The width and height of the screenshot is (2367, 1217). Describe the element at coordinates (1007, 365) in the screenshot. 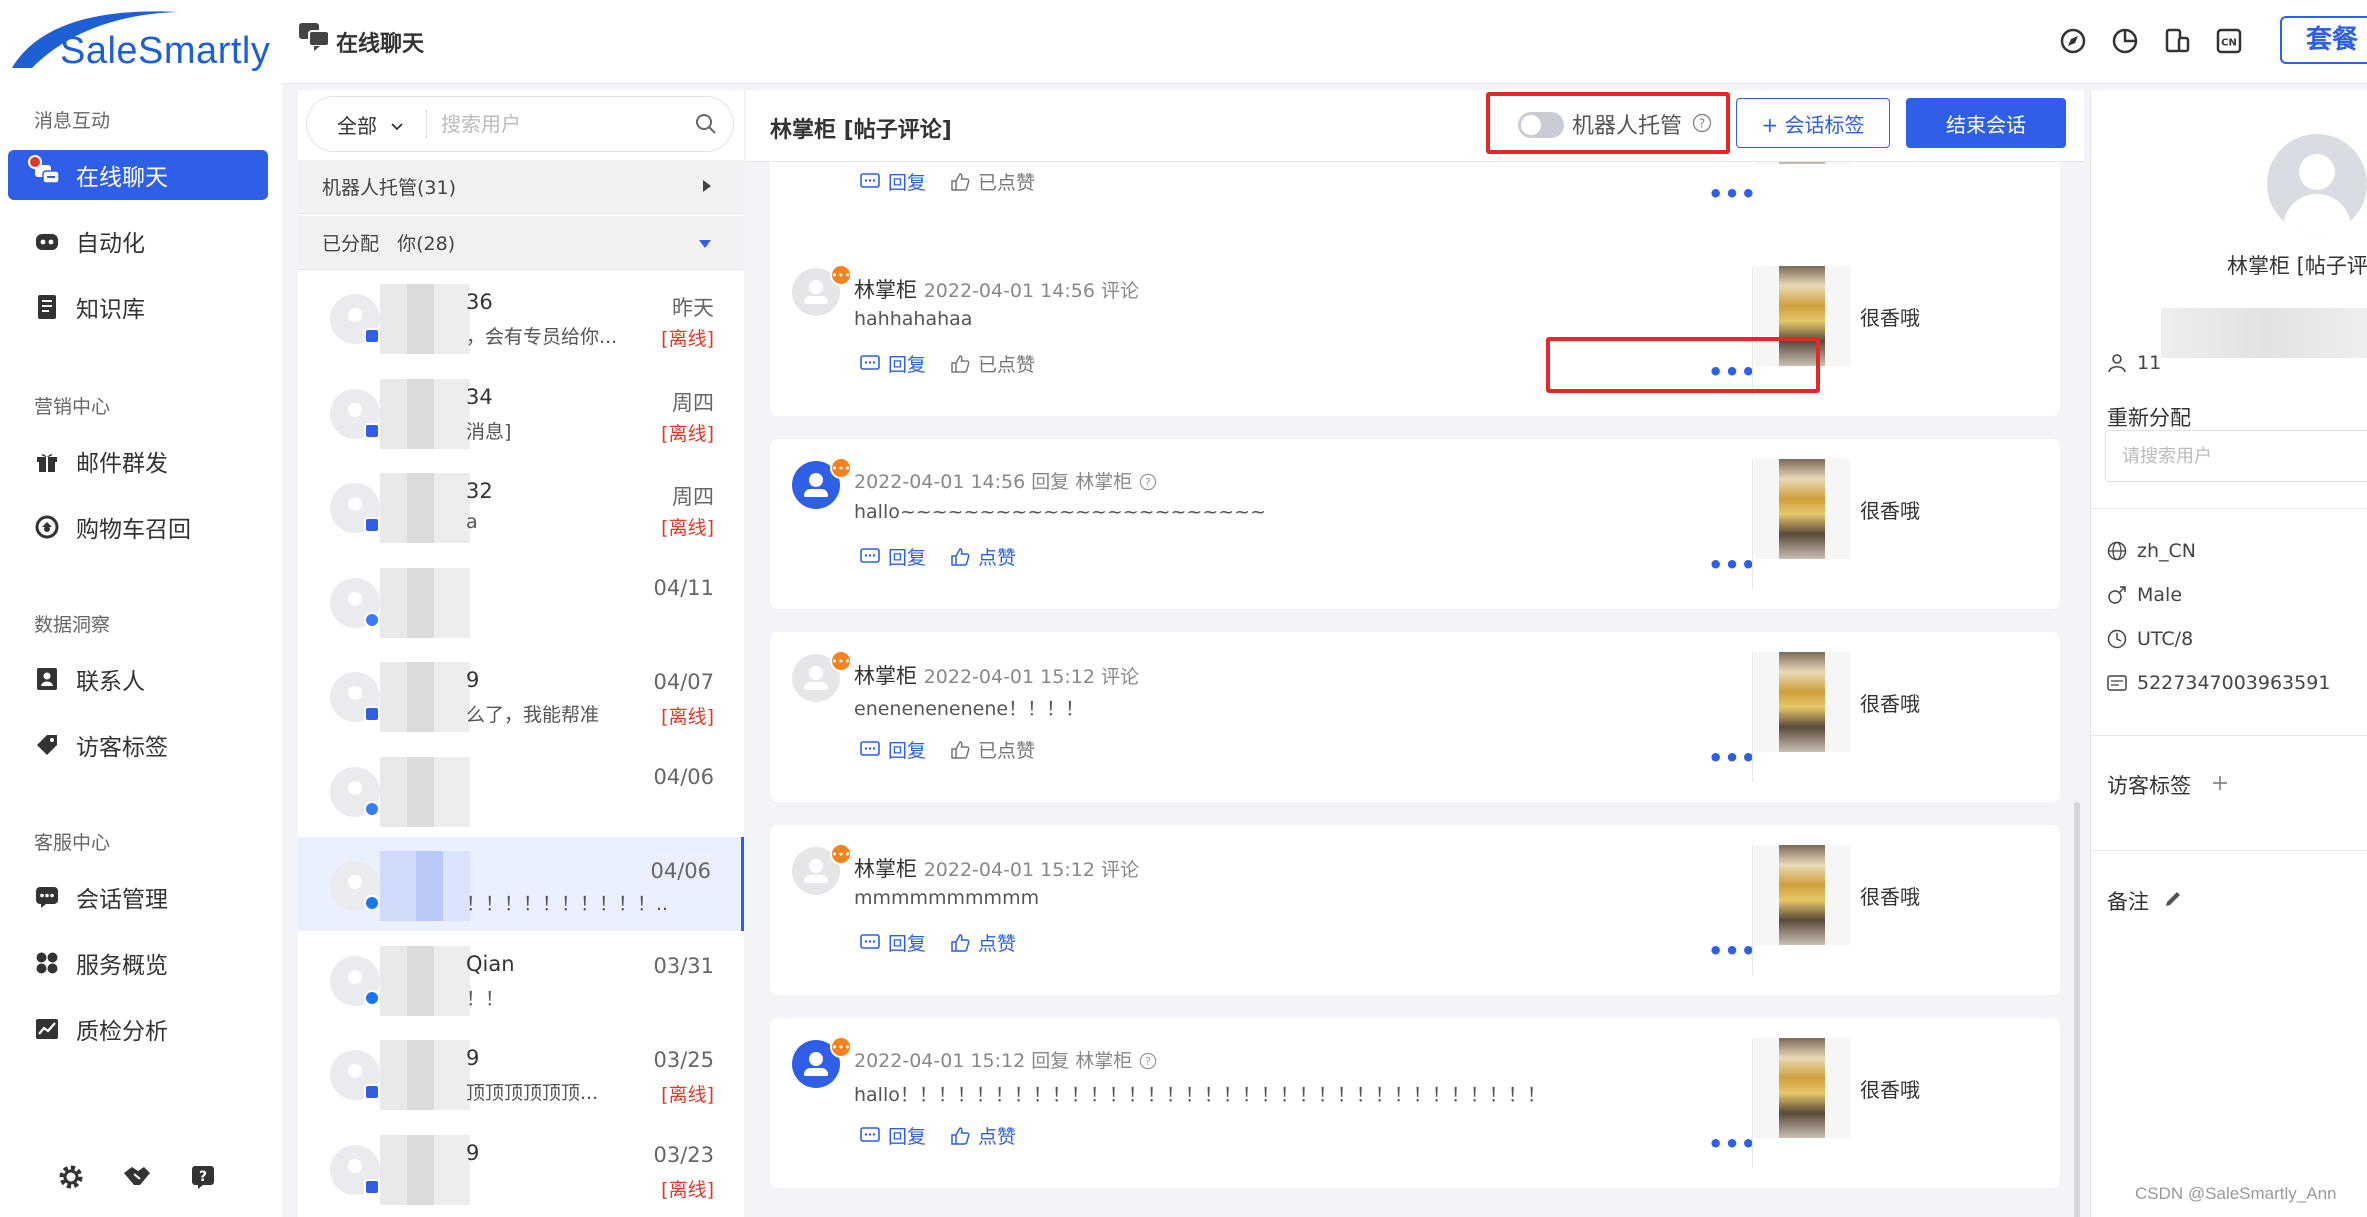

I see `liked-label: 已点赞` at that location.